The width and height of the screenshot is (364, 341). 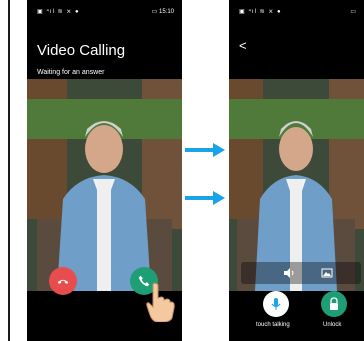 I want to click on page-title: Video Calling, so click(x=81, y=50).